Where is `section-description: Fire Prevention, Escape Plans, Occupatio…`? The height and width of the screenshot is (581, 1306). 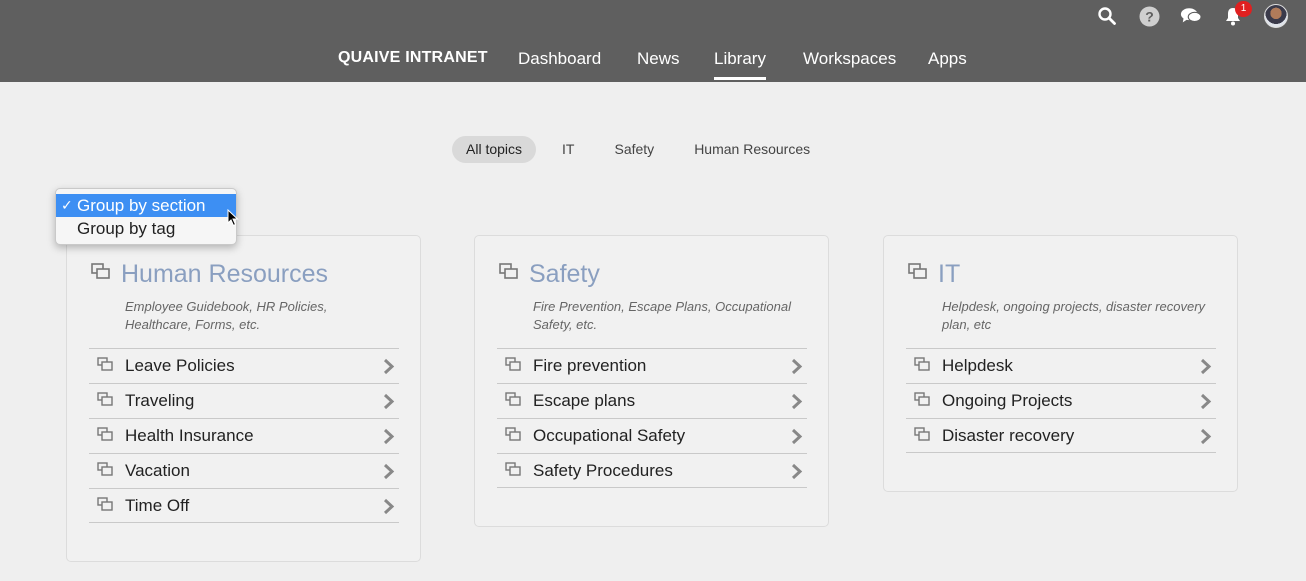
section-description: Fire Prevention, Escape Plans, Occupatio… is located at coordinates (662, 315).